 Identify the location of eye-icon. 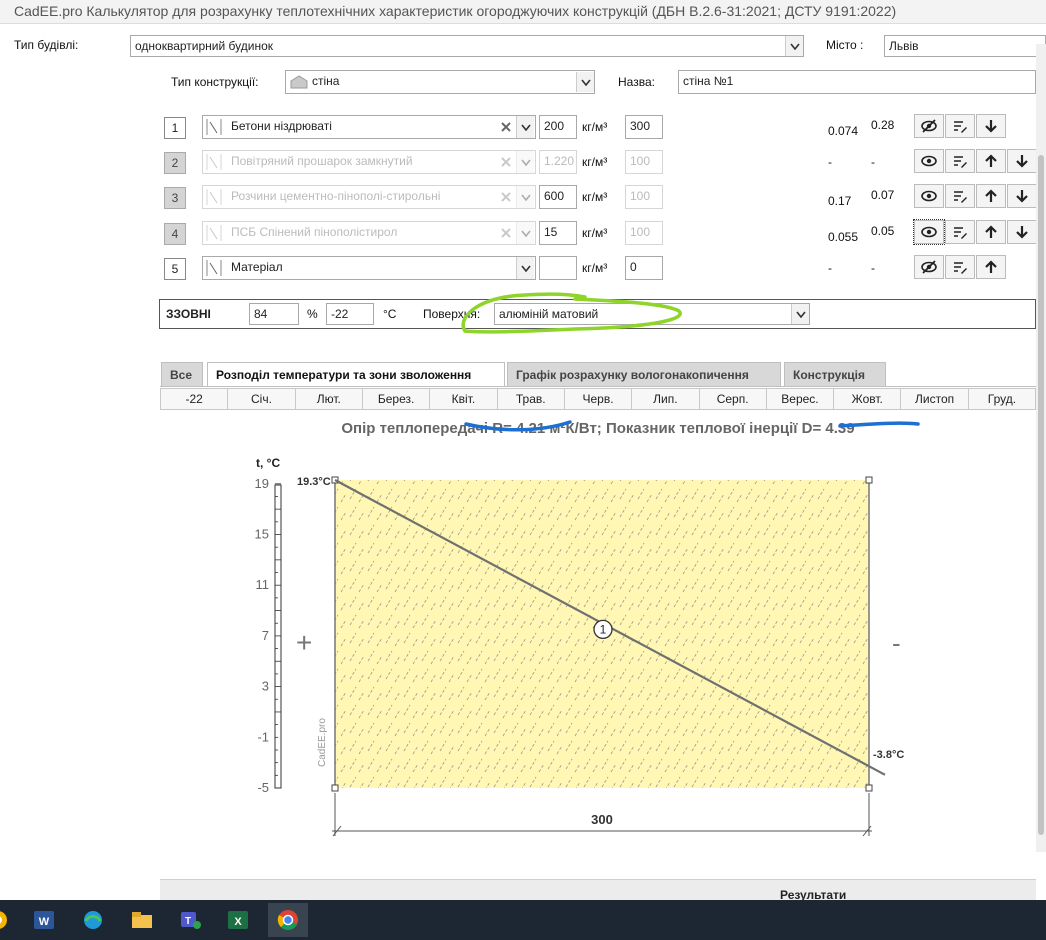
(929, 161).